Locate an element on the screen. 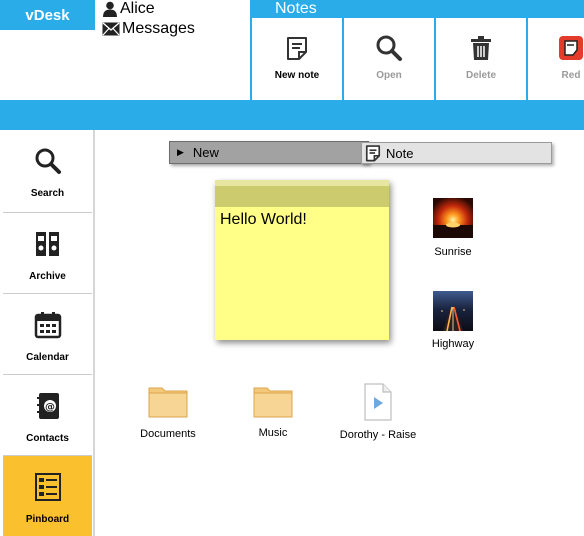  sidebar-item-label: Archive is located at coordinates (47, 276).